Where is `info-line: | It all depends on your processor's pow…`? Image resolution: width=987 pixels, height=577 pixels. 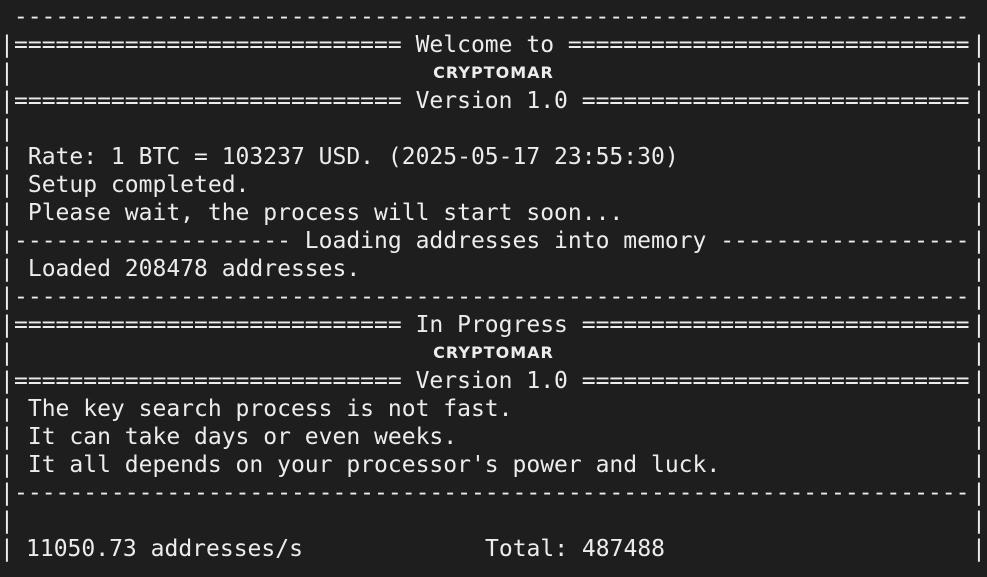
info-line: | It all depends on your processor's pow… is located at coordinates (493, 465).